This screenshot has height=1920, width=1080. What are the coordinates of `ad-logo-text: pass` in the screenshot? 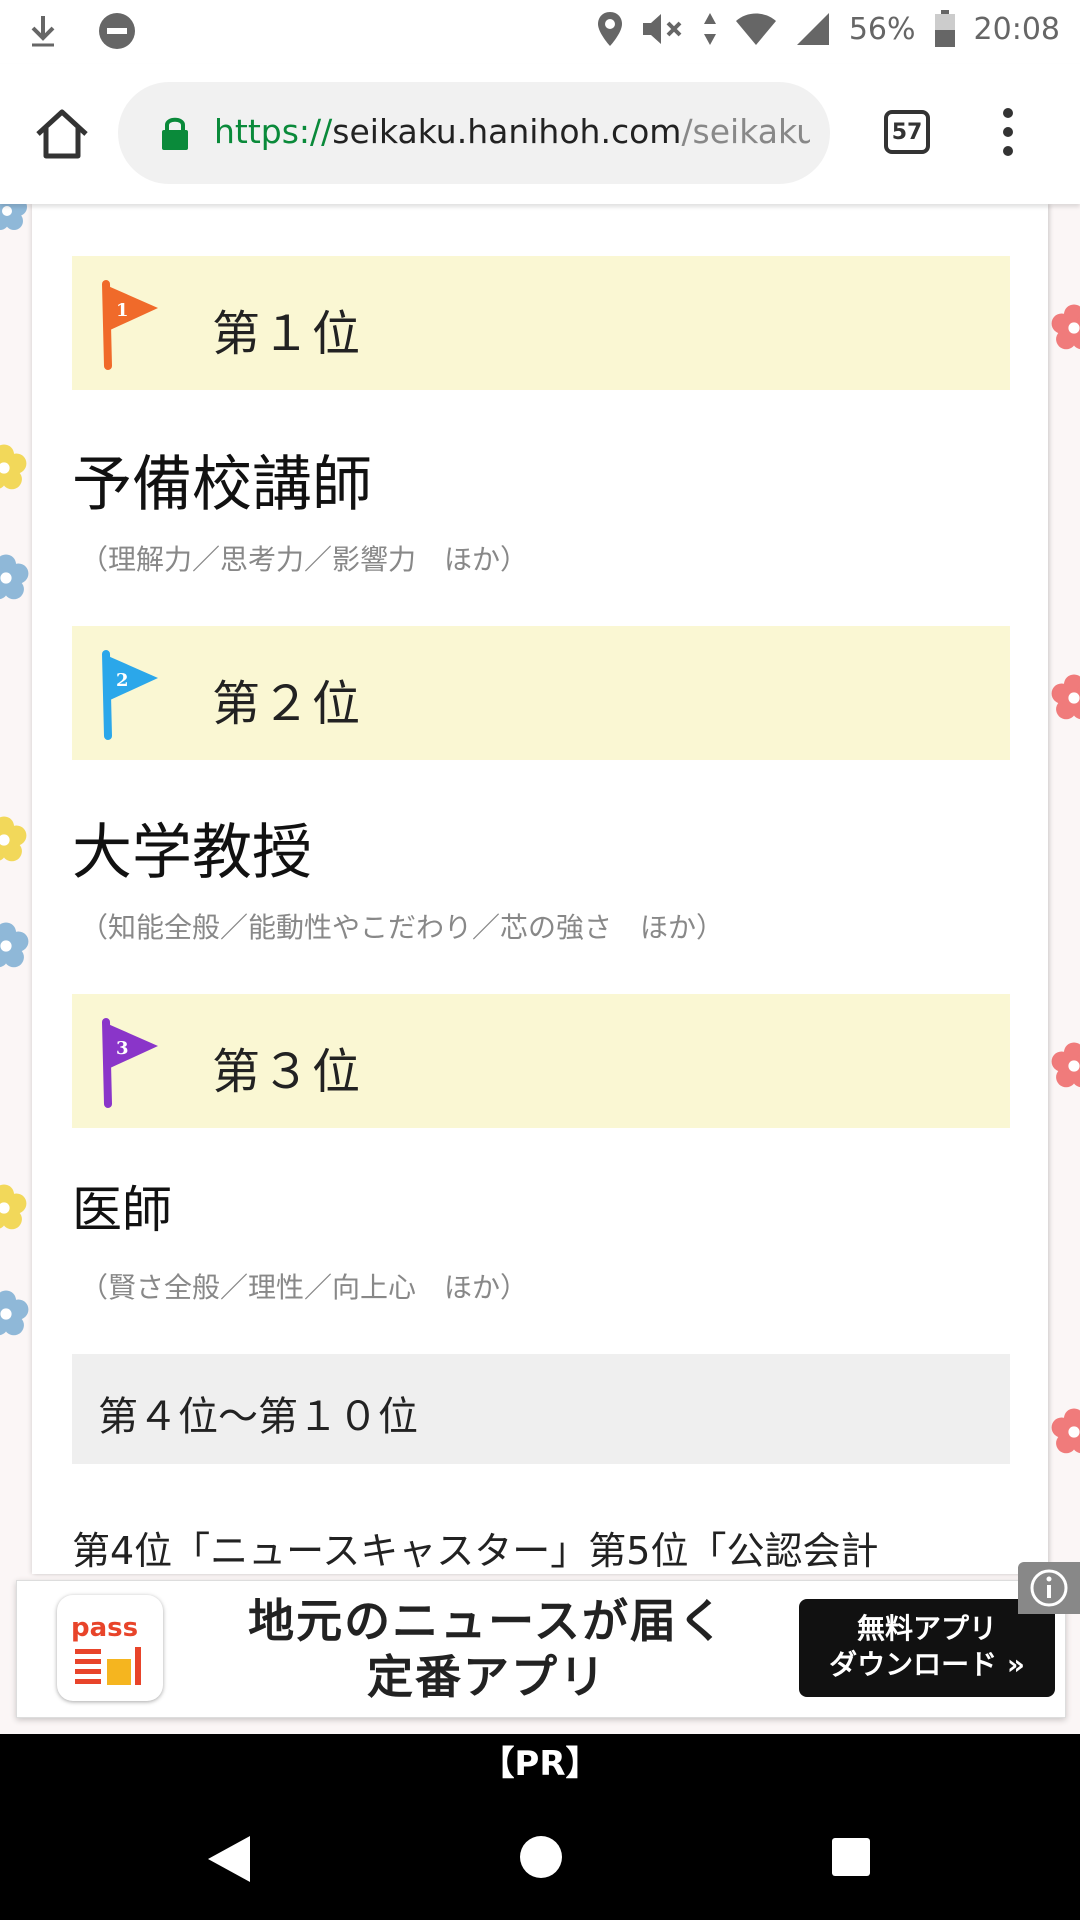 It's located at (105, 1628).